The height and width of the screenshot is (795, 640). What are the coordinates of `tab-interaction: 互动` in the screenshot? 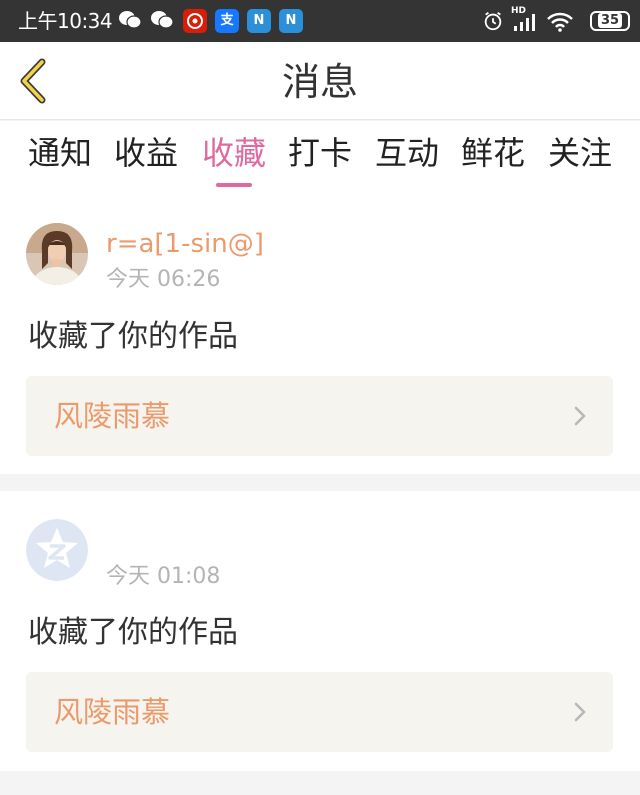 It's located at (407, 158).